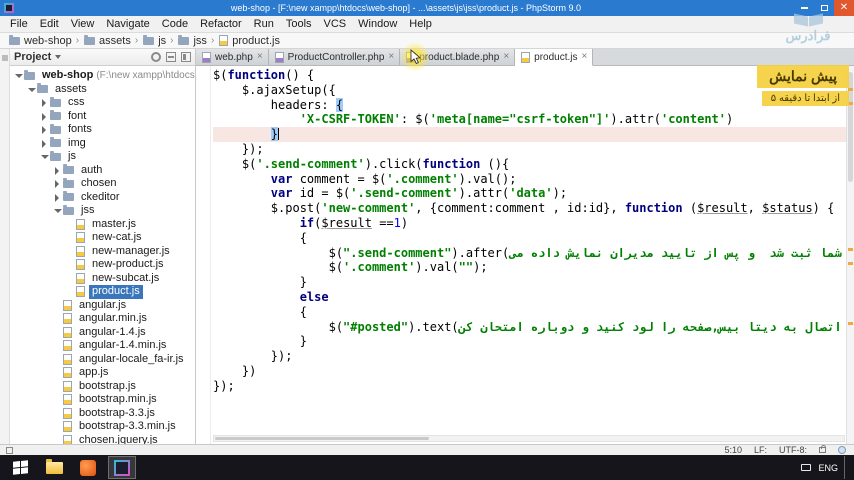 This screenshot has height=480, width=854. Describe the element at coordinates (127, 24) in the screenshot. I see `menu-item-navigate: Navigate` at that location.